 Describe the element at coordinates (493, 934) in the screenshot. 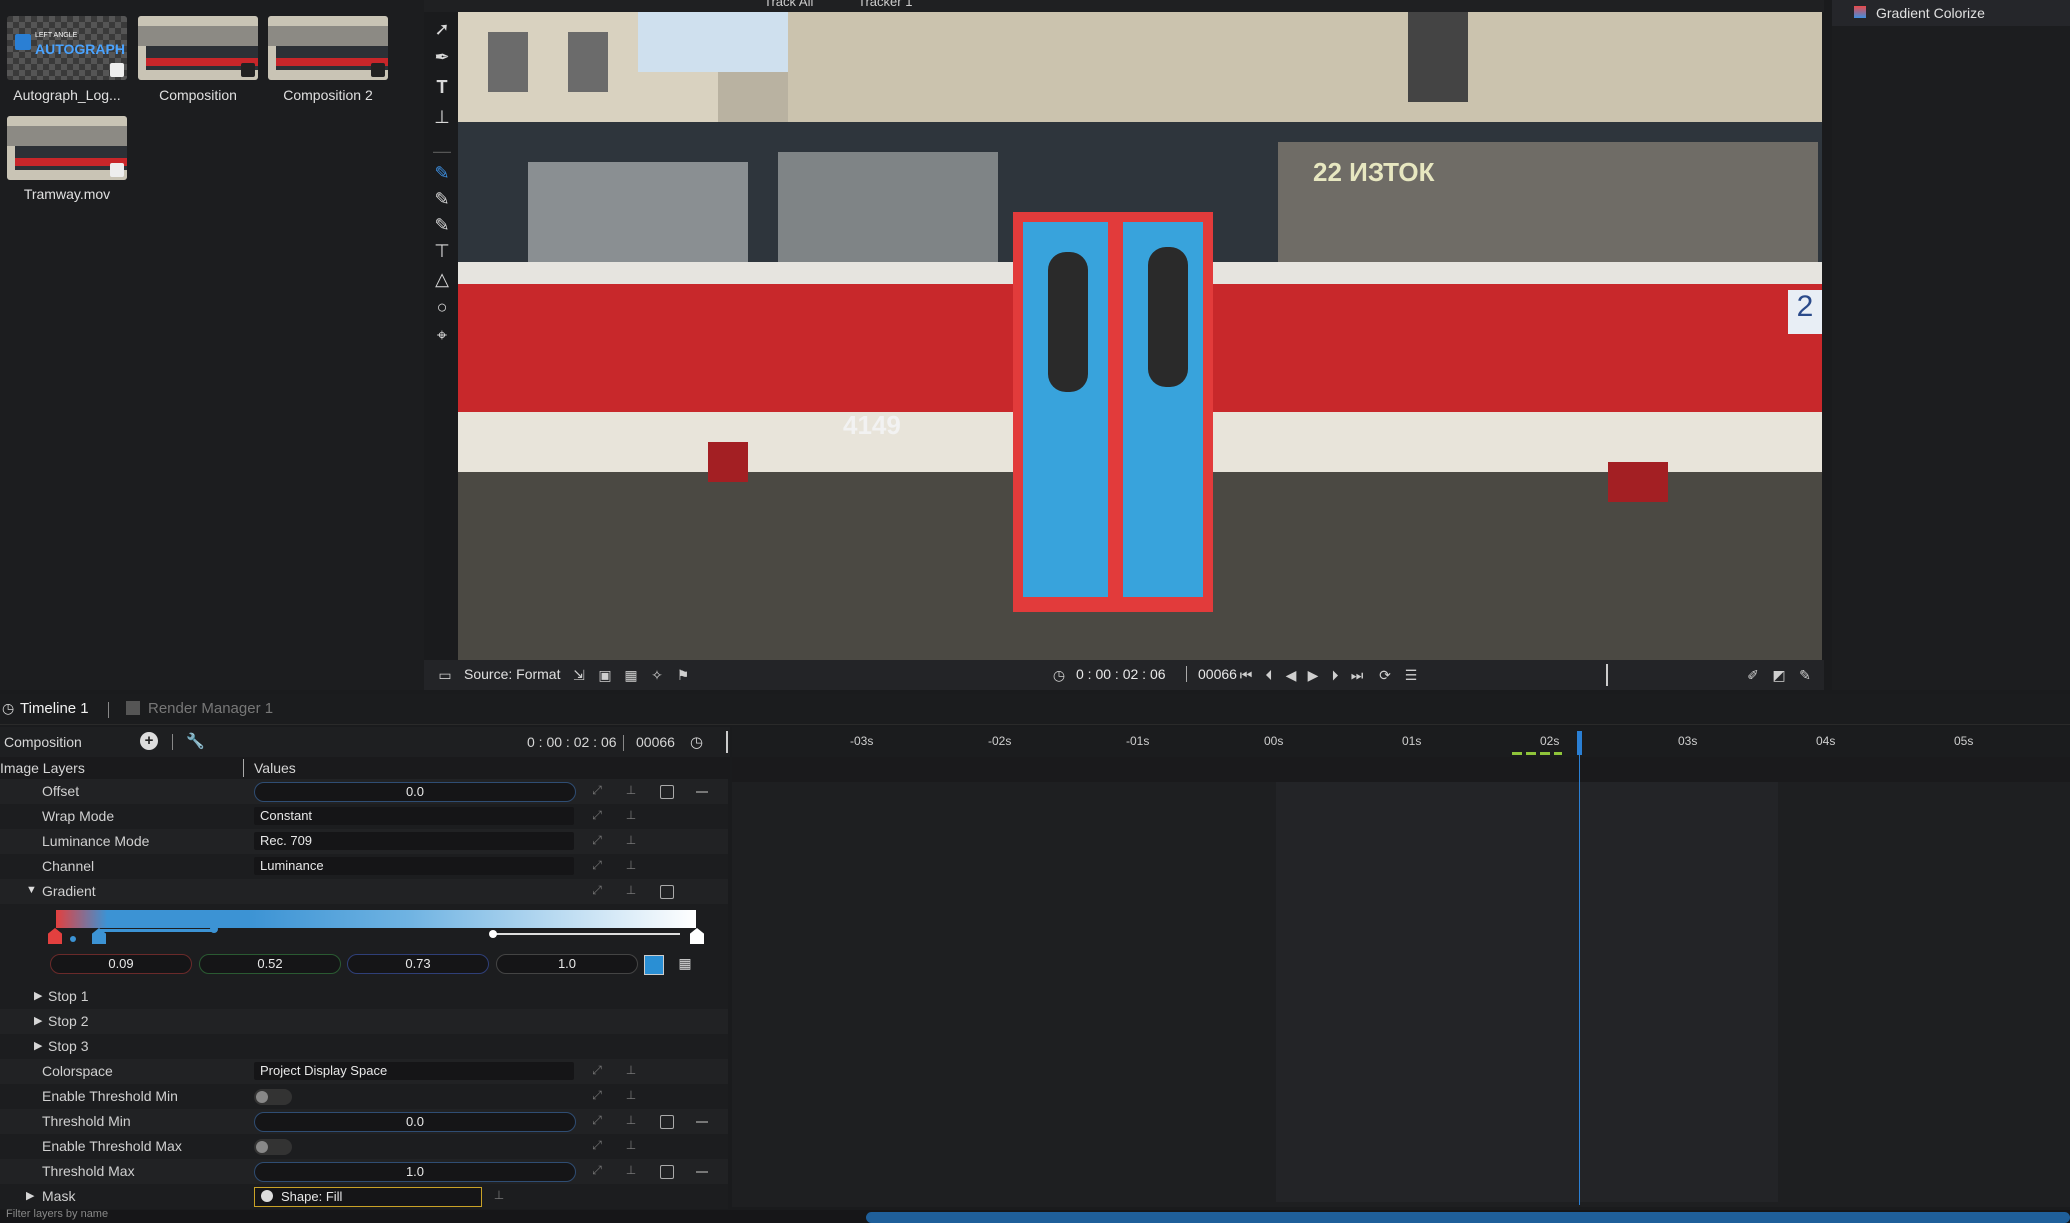

I see `position-handle` at that location.